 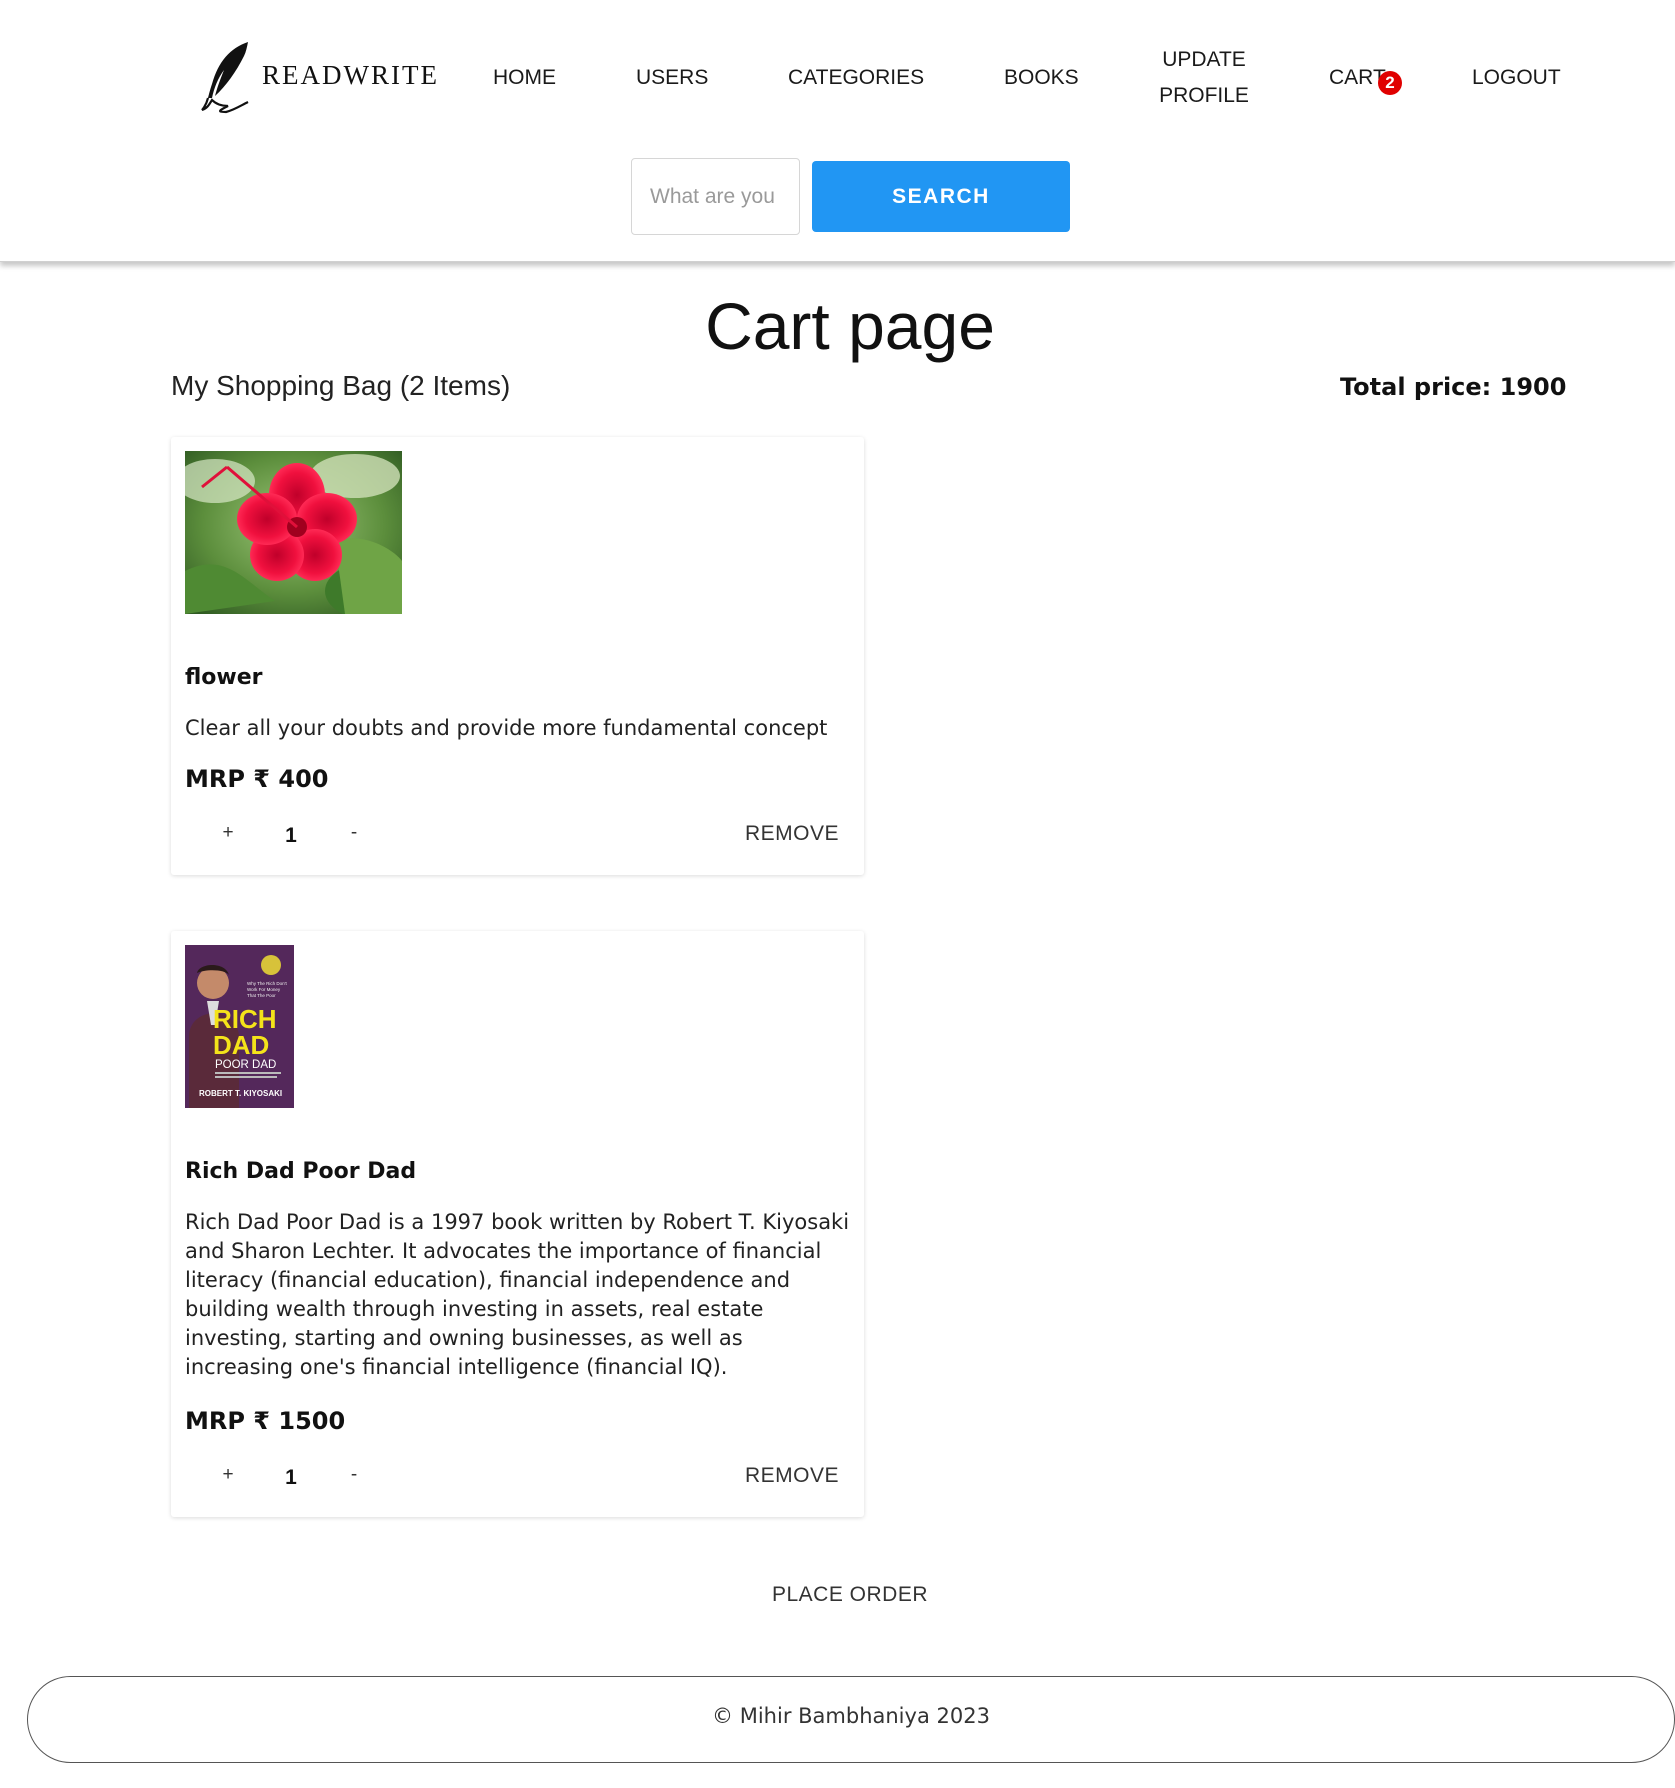 I want to click on cover-dad-text: DAD, so click(x=241, y=1045).